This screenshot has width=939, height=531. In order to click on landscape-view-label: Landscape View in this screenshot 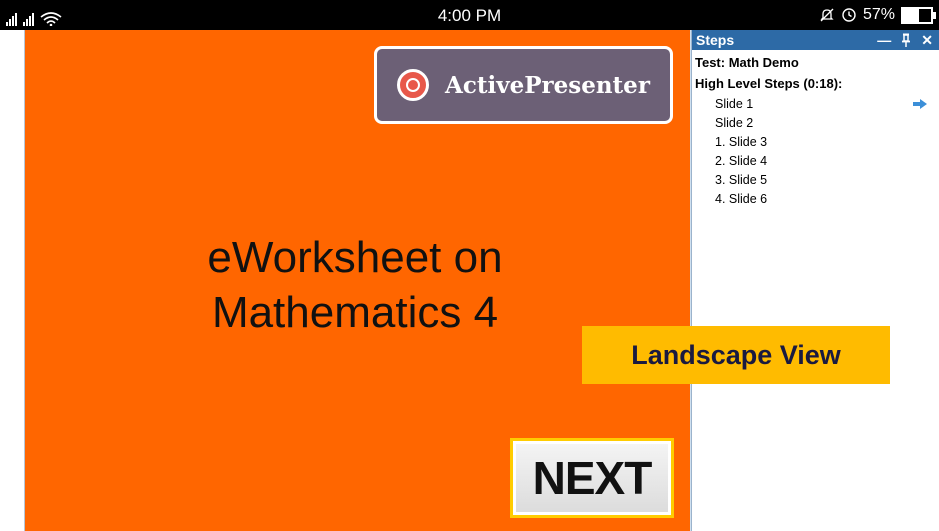, I will do `click(736, 355)`.